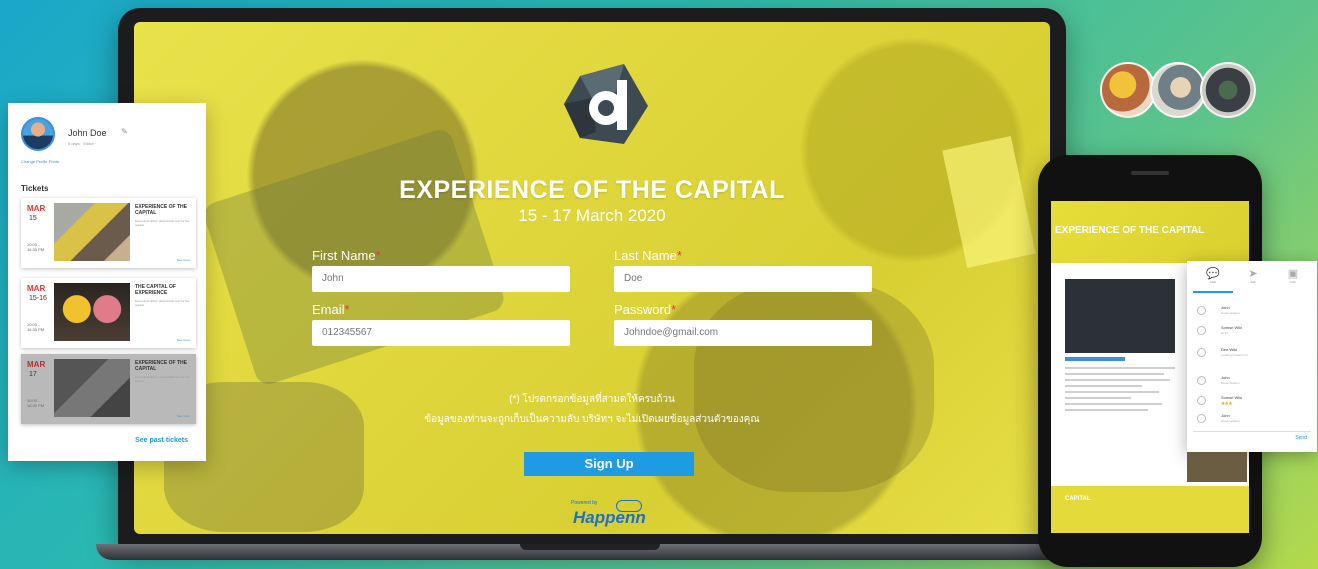 The image size is (1318, 569). Describe the element at coordinates (633, 278) in the screenshot. I see `last-name-value: Doe` at that location.